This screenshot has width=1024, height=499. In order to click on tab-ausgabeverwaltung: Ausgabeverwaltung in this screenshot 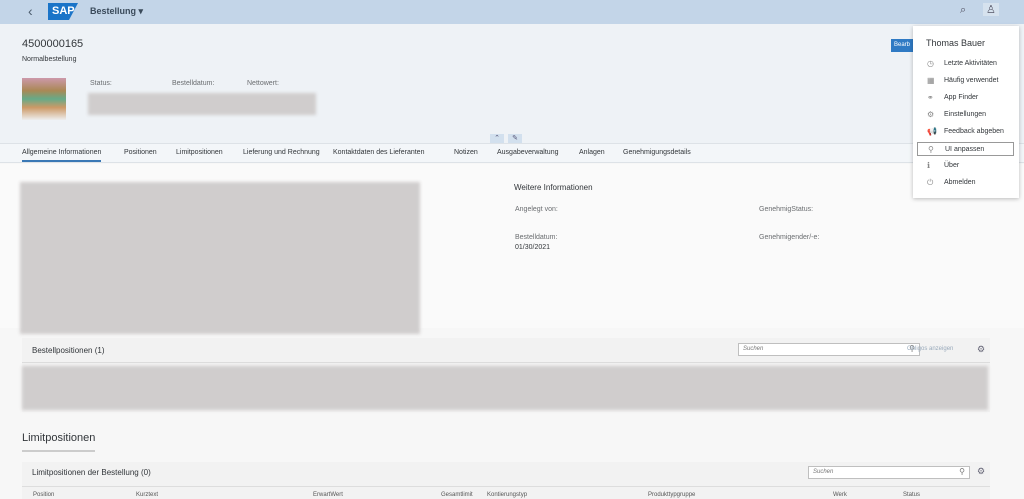, I will do `click(528, 152)`.